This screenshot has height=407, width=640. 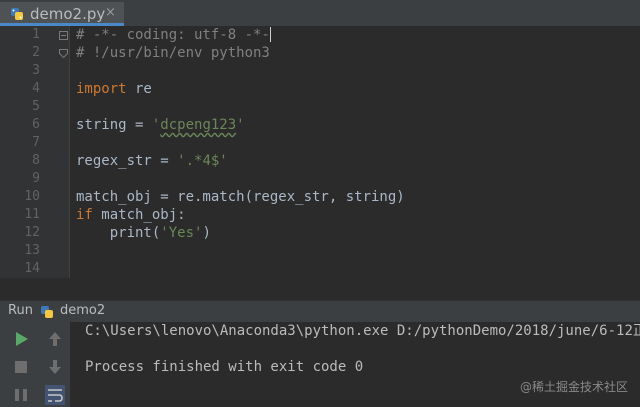 I want to click on code-line-4: import re, so click(x=114, y=89).